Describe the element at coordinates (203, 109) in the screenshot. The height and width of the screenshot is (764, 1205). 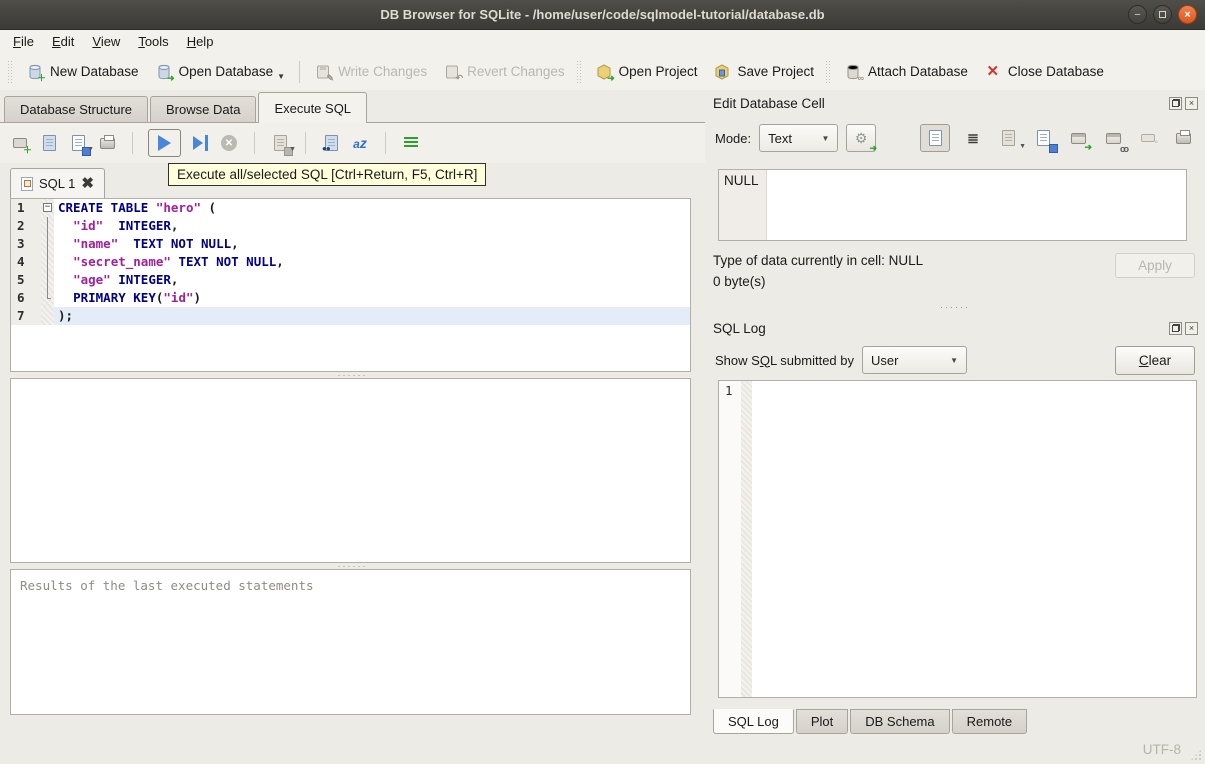
I see `tab-browse-data: Browse Data` at that location.